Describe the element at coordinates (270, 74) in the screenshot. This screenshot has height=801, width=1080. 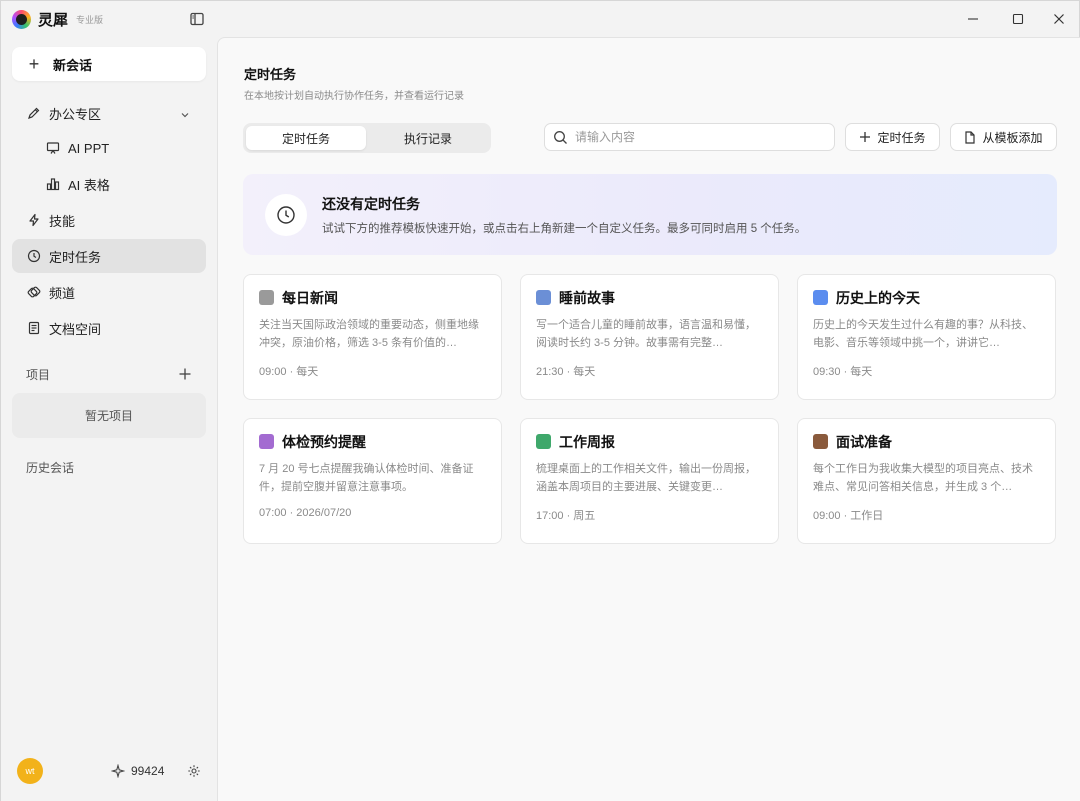
I see `page-title: 定时任务` at that location.